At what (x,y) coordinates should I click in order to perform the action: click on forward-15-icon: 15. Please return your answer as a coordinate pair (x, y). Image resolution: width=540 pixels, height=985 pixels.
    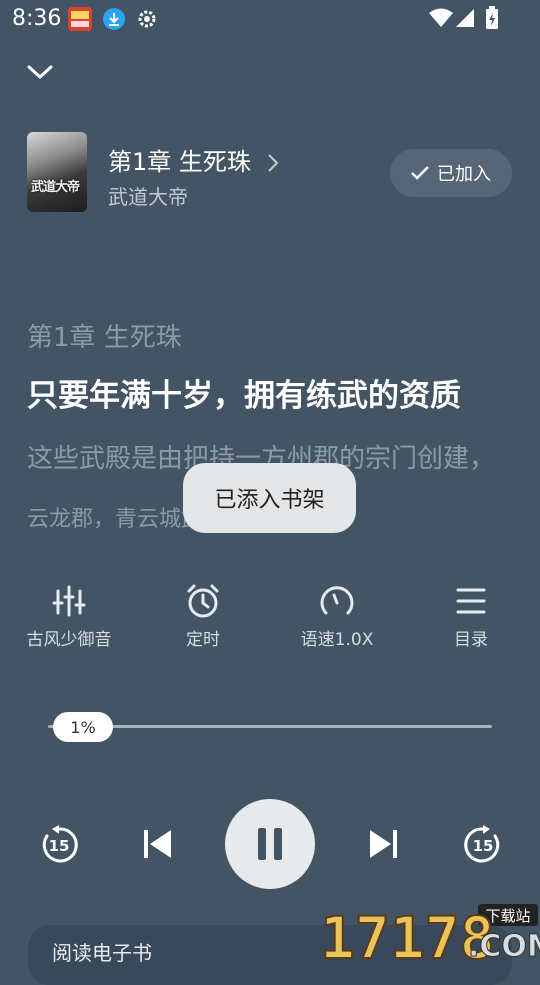
    Looking at the image, I should click on (482, 844).